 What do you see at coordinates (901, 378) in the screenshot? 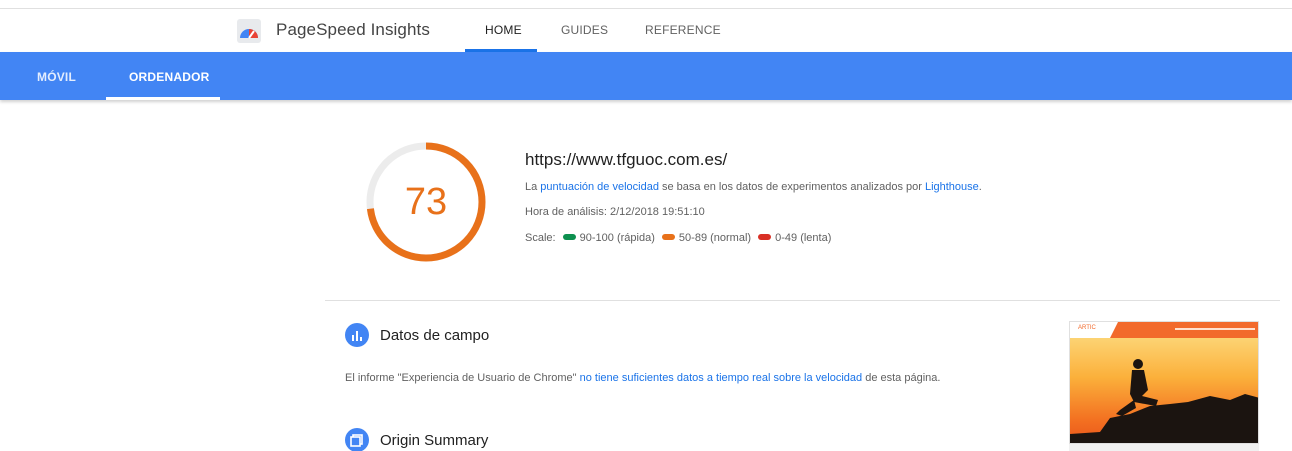
I see `field-text-suffix: de esta página.` at bounding box center [901, 378].